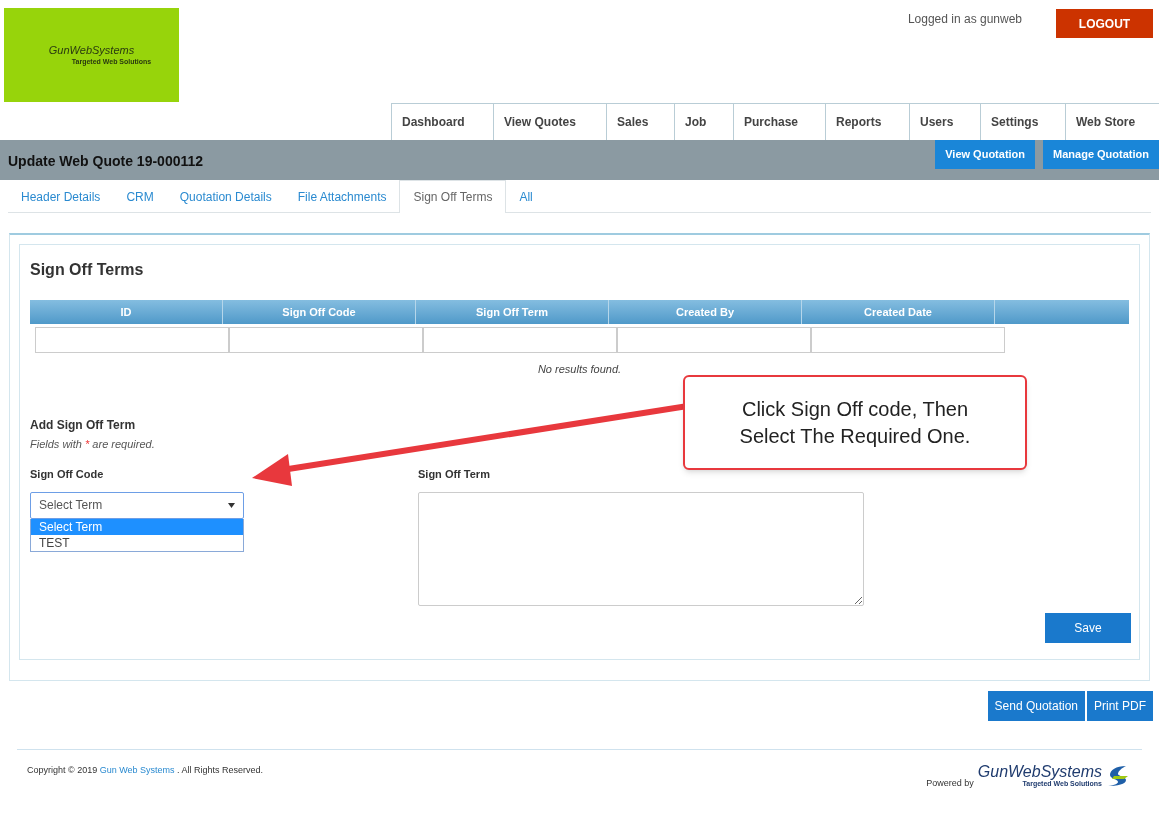 The width and height of the screenshot is (1159, 815). What do you see at coordinates (964, 18) in the screenshot?
I see `logged-in-text: Logged in as gunweb` at bounding box center [964, 18].